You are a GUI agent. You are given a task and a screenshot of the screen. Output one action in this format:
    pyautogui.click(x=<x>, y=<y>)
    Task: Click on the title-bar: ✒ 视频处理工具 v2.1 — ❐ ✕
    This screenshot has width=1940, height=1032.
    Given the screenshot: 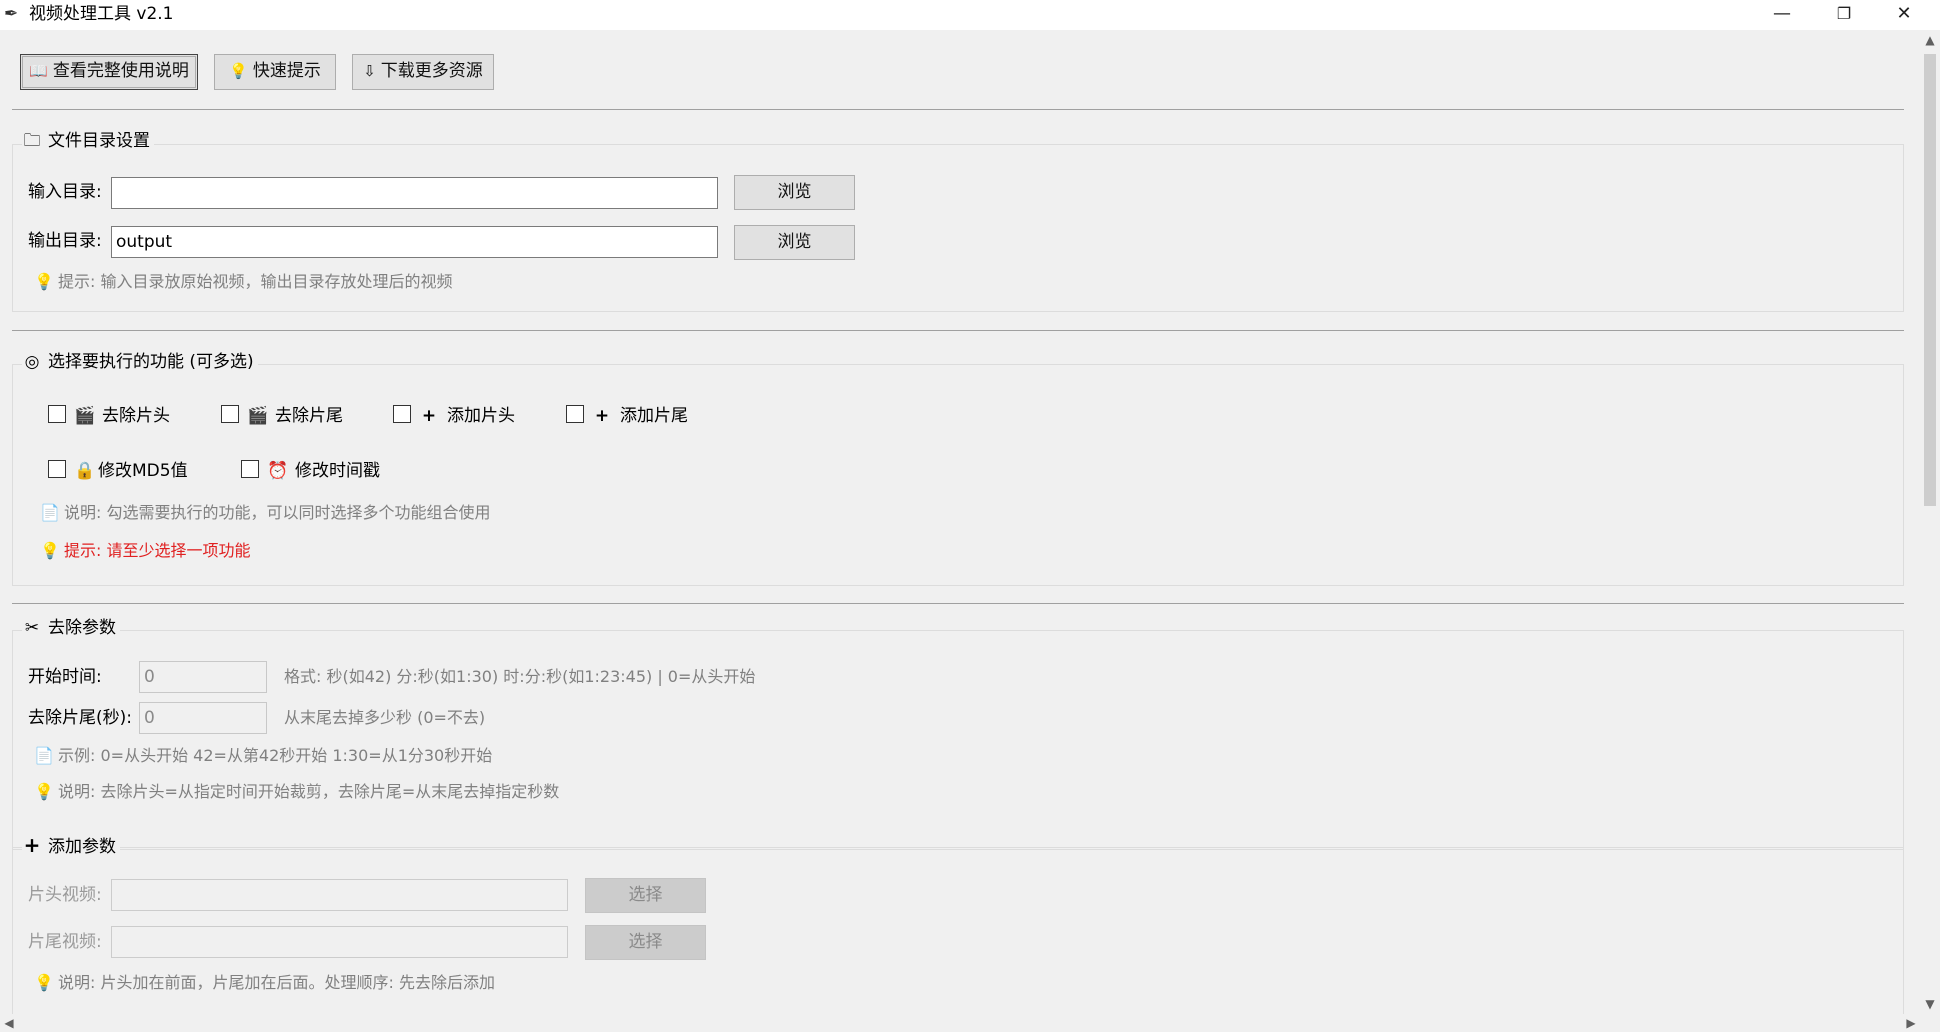 What is the action you would take?
    pyautogui.click(x=970, y=15)
    